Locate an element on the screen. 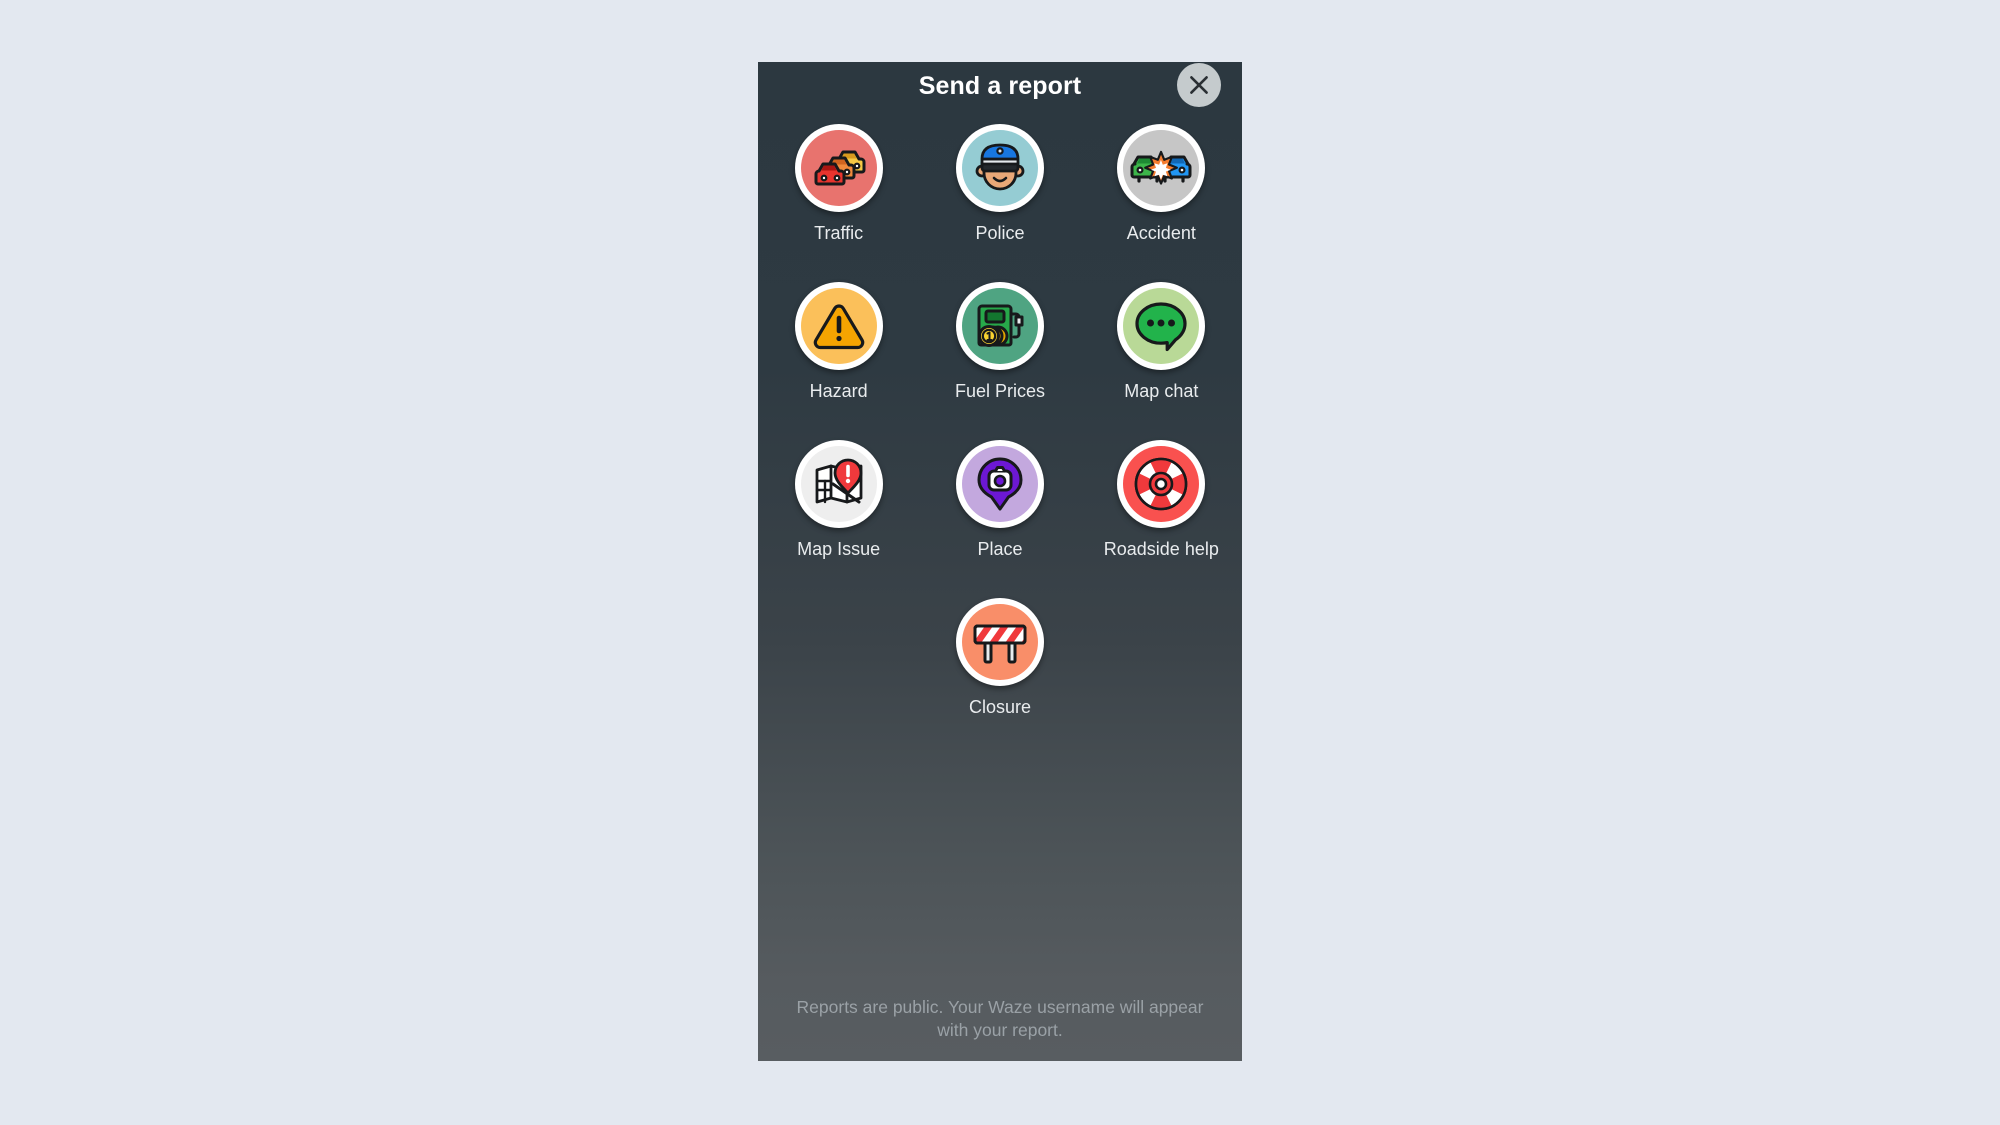 Image resolution: width=2000 pixels, height=1125 pixels. report-option-place: Place is located at coordinates (999, 519).